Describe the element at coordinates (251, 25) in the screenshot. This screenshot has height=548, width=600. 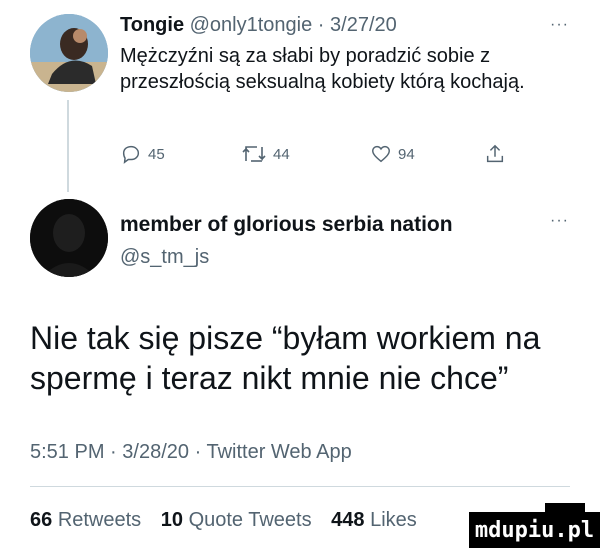
I see `user-handle: @only1tongie` at that location.